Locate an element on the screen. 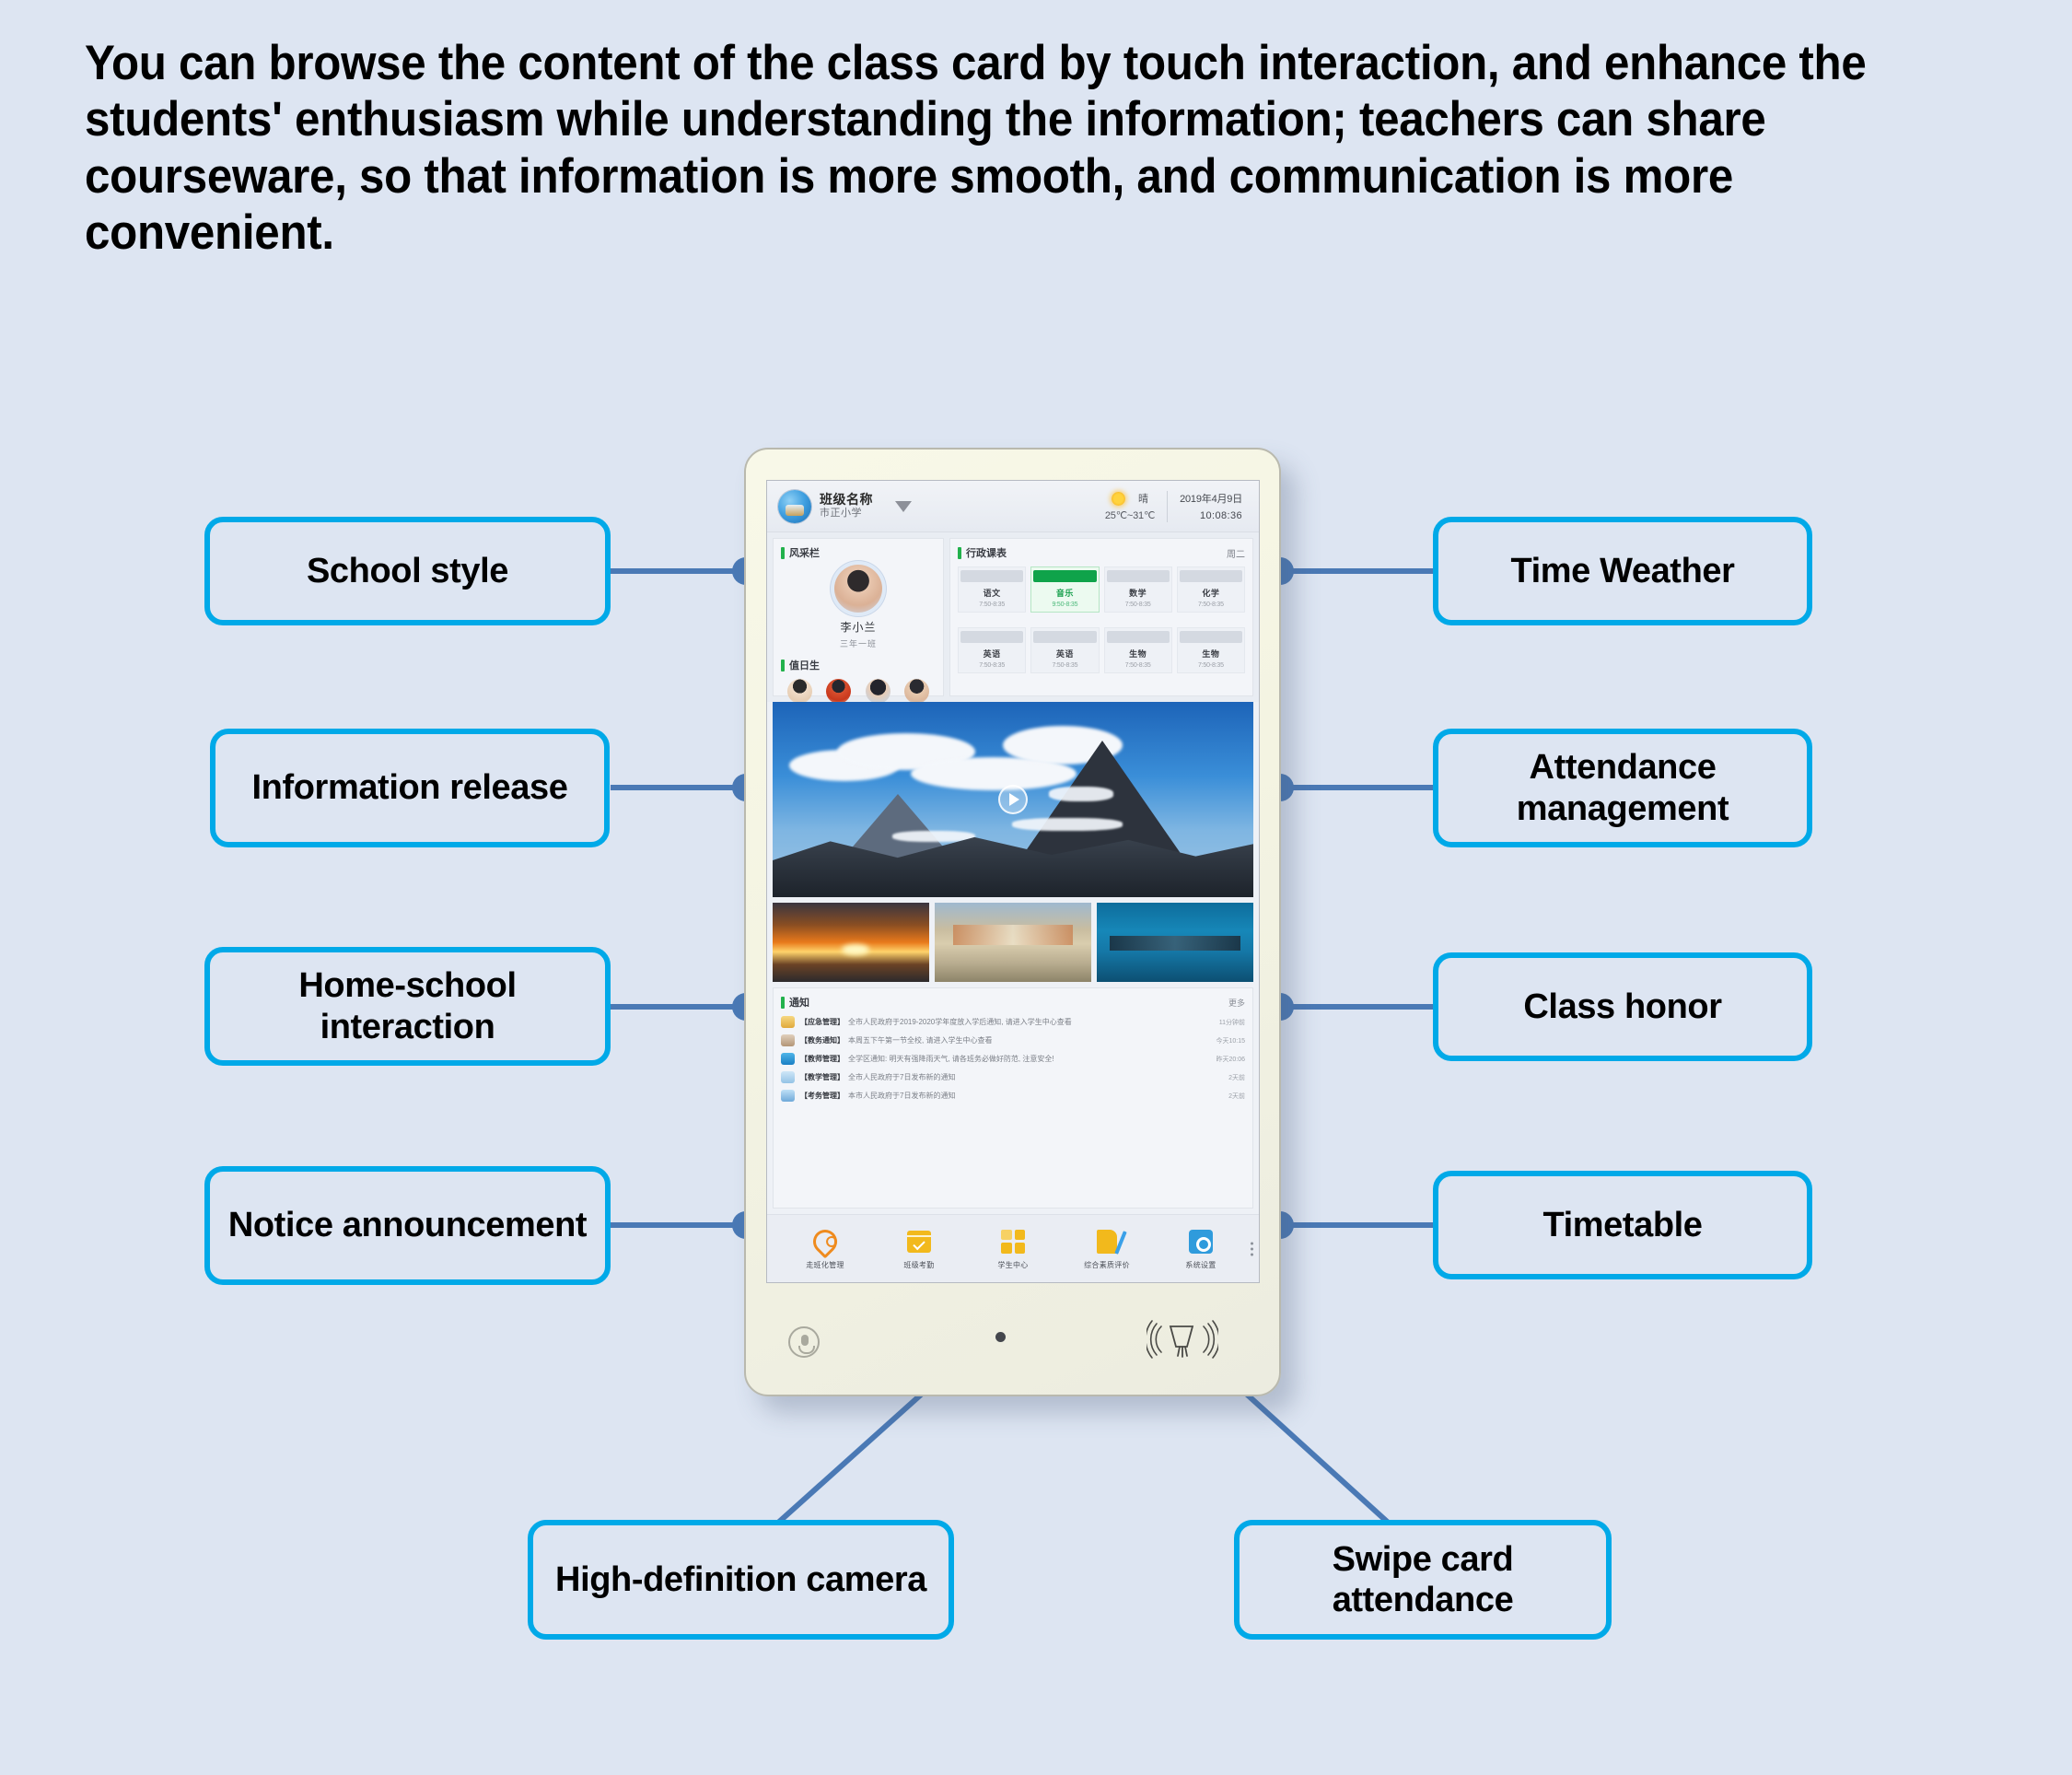 The image size is (2072, 1775). hero-media-banner is located at coordinates (1013, 799).